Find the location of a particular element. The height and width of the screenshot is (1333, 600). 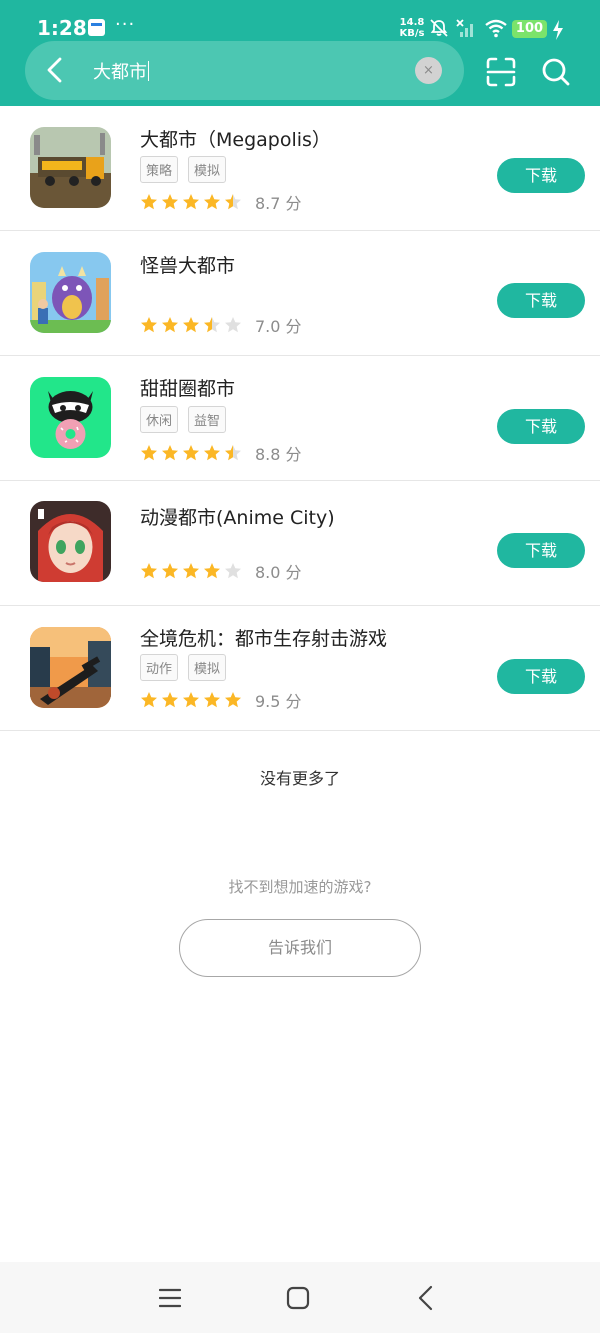

home-icon is located at coordinates (298, 1298).